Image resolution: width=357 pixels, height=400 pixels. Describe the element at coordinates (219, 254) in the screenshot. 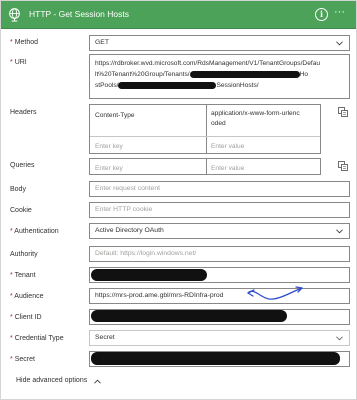

I see `authority-input: Default: https://login.windows.net/` at that location.